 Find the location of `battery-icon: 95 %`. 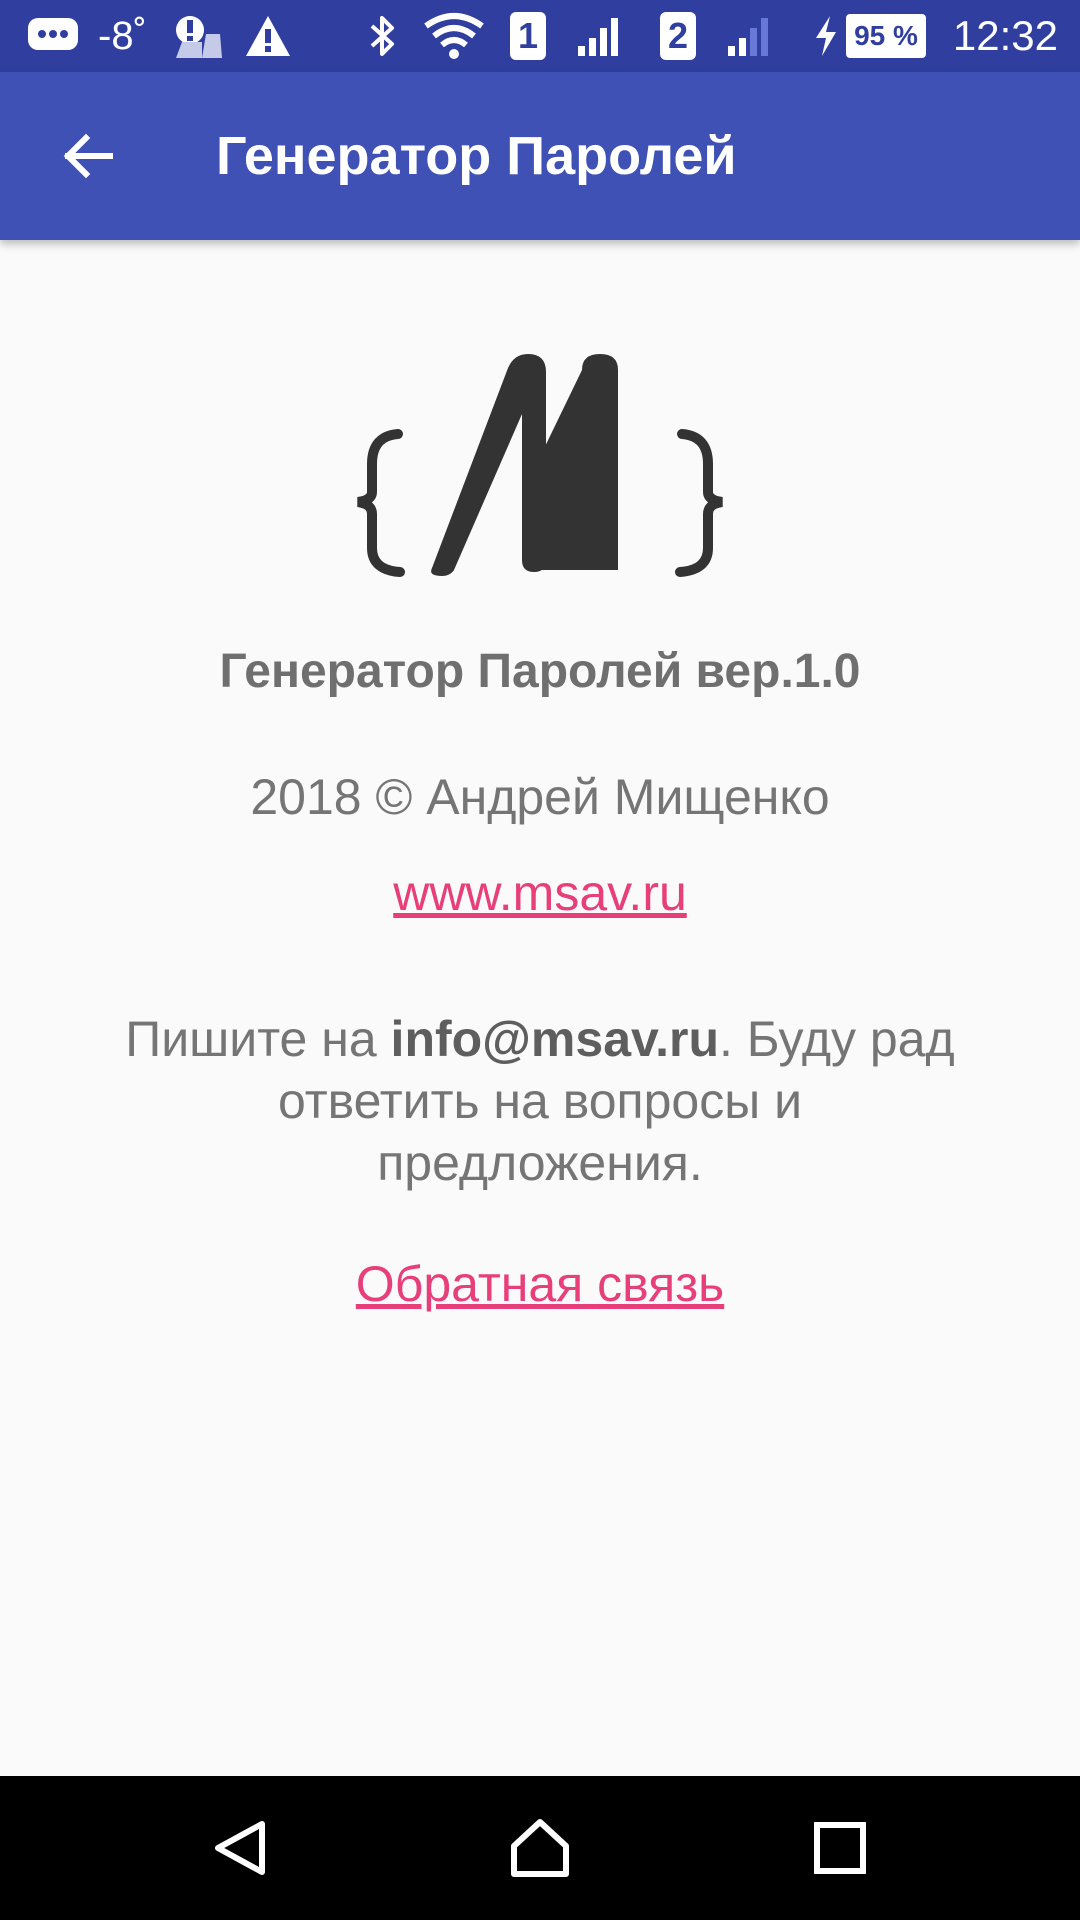

battery-icon: 95 % is located at coordinates (886, 36).